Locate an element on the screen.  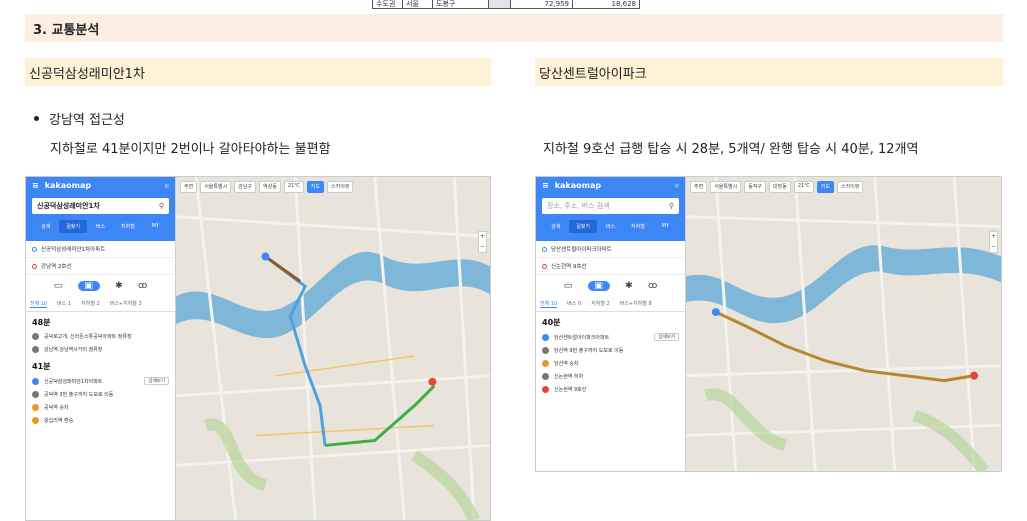
toolbar-dong: 역삼동 is located at coordinates (270, 187).